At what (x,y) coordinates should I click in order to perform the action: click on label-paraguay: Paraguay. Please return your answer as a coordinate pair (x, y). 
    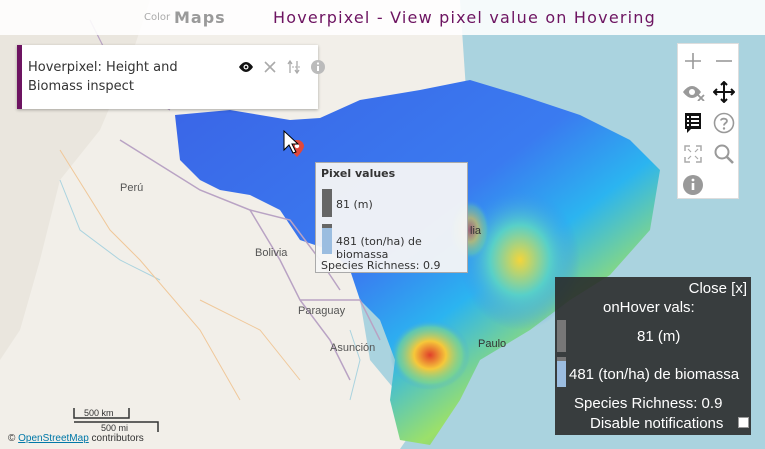
    Looking at the image, I should click on (322, 311).